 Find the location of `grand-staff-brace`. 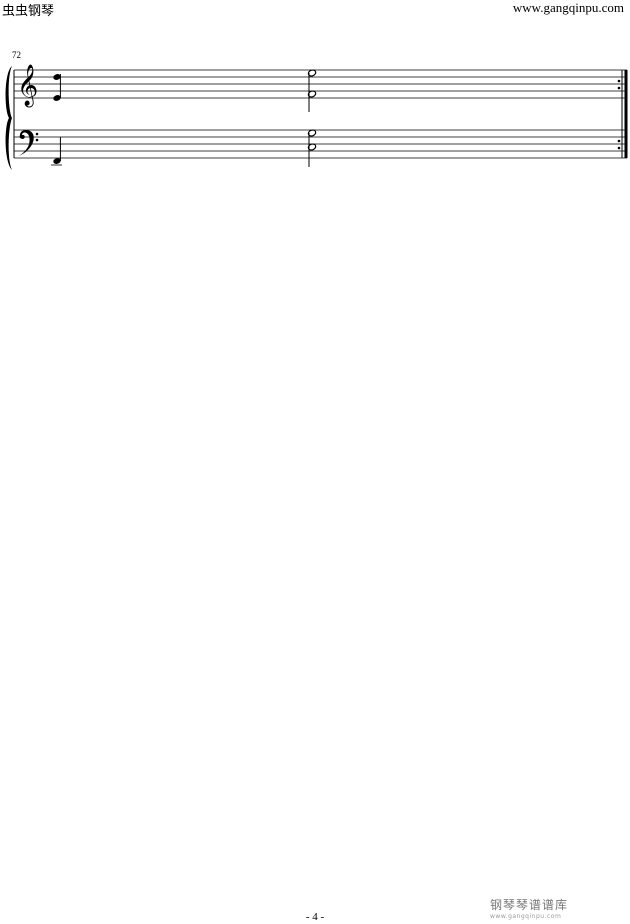

grand-staff-brace is located at coordinates (8, 118).